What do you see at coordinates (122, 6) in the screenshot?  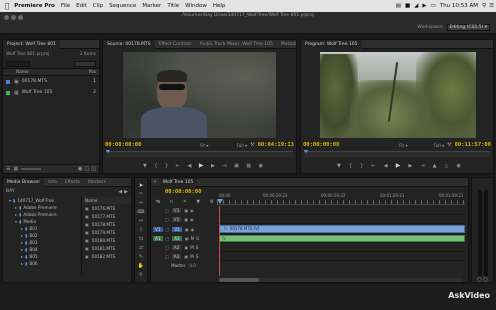 I see `menu-sequence: Sequence` at bounding box center [122, 6].